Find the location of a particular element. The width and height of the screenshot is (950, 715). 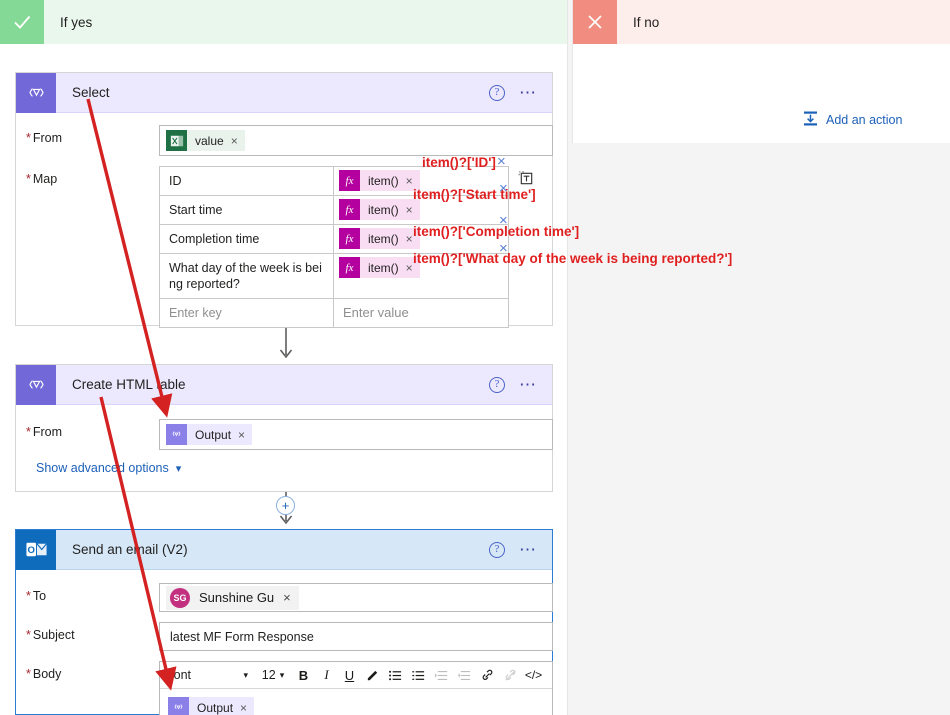

action-card-select-title: Select is located at coordinates (91, 92).